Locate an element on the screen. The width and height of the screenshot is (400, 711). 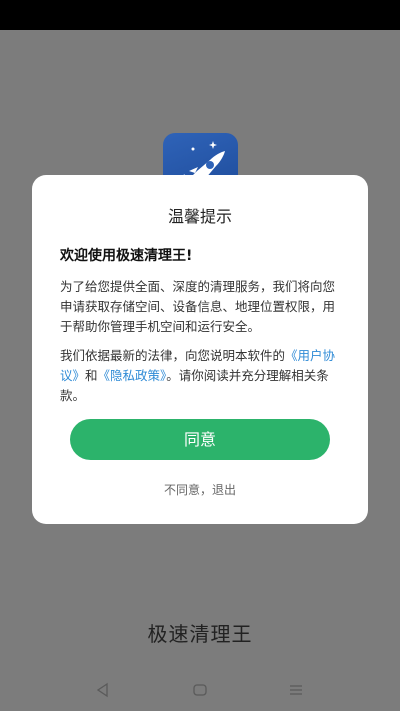
agree-button: 同意 is located at coordinates (200, 439).